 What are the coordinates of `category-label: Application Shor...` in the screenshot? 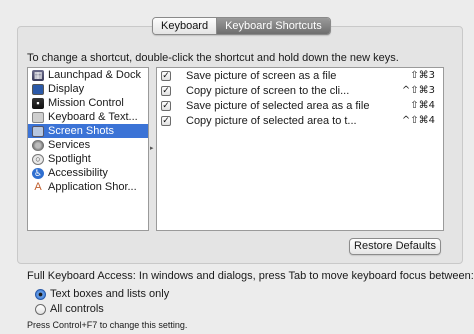 It's located at (92, 187).